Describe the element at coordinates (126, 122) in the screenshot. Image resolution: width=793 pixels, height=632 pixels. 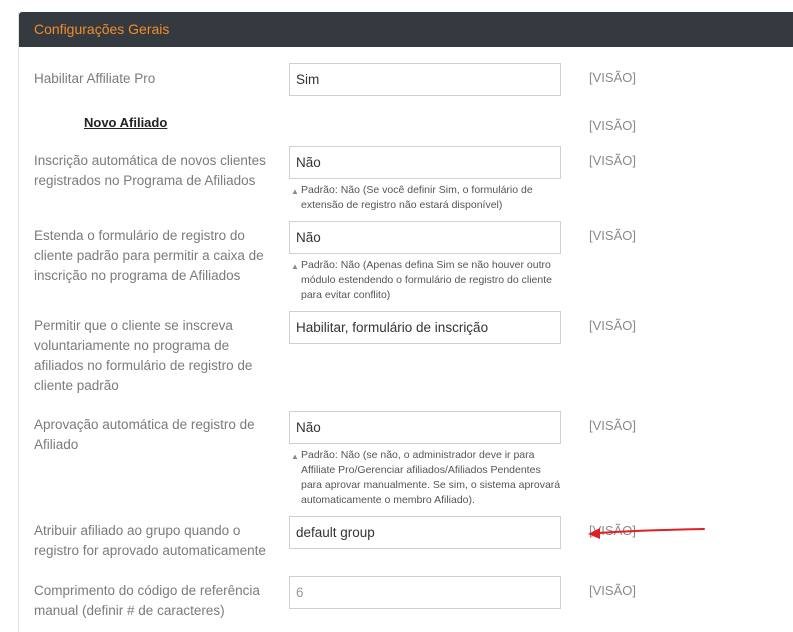
I see `section-heading: Novo Afiliado` at that location.